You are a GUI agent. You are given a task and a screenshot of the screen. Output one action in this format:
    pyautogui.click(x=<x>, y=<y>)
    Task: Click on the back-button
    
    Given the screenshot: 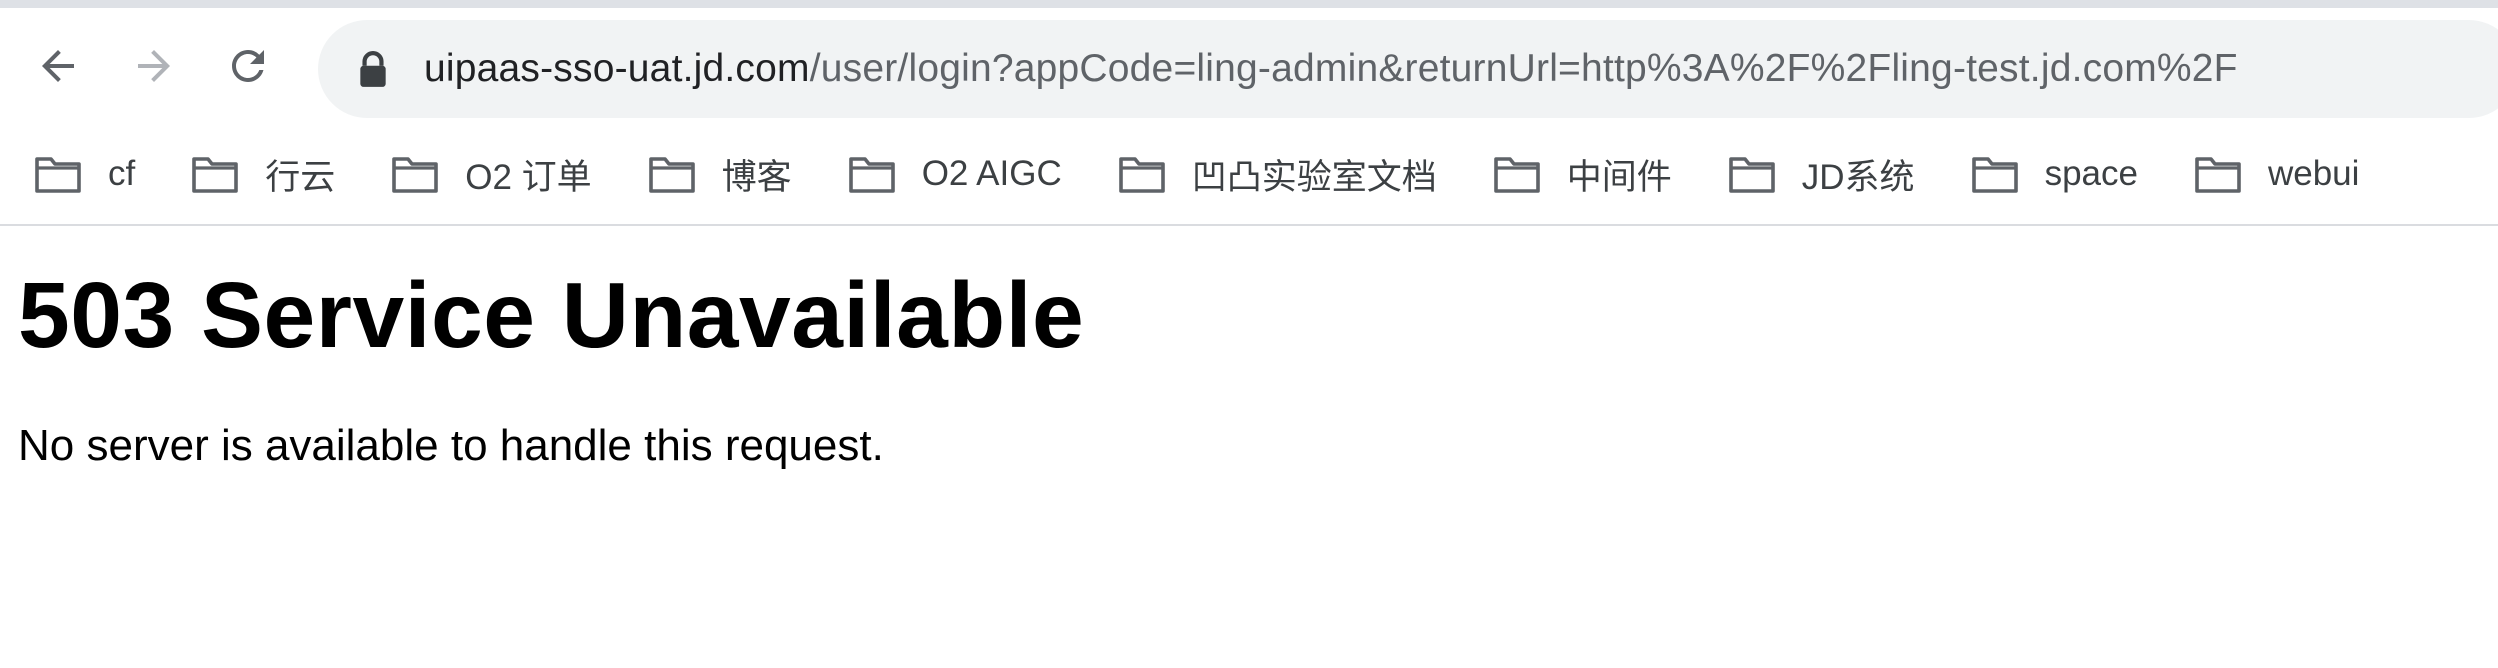 What is the action you would take?
    pyautogui.click(x=58, y=66)
    